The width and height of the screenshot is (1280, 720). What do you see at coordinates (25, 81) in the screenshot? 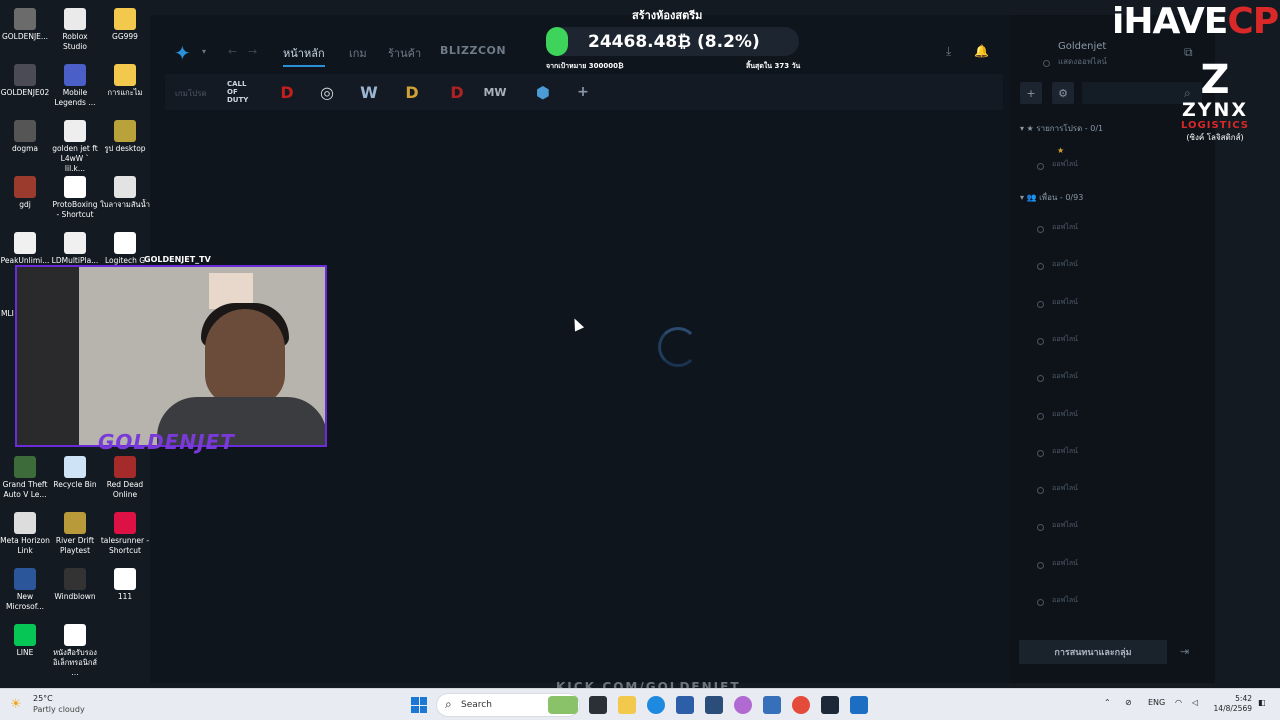
I see `desktop-icon: GOLDENJE02` at bounding box center [25, 81].